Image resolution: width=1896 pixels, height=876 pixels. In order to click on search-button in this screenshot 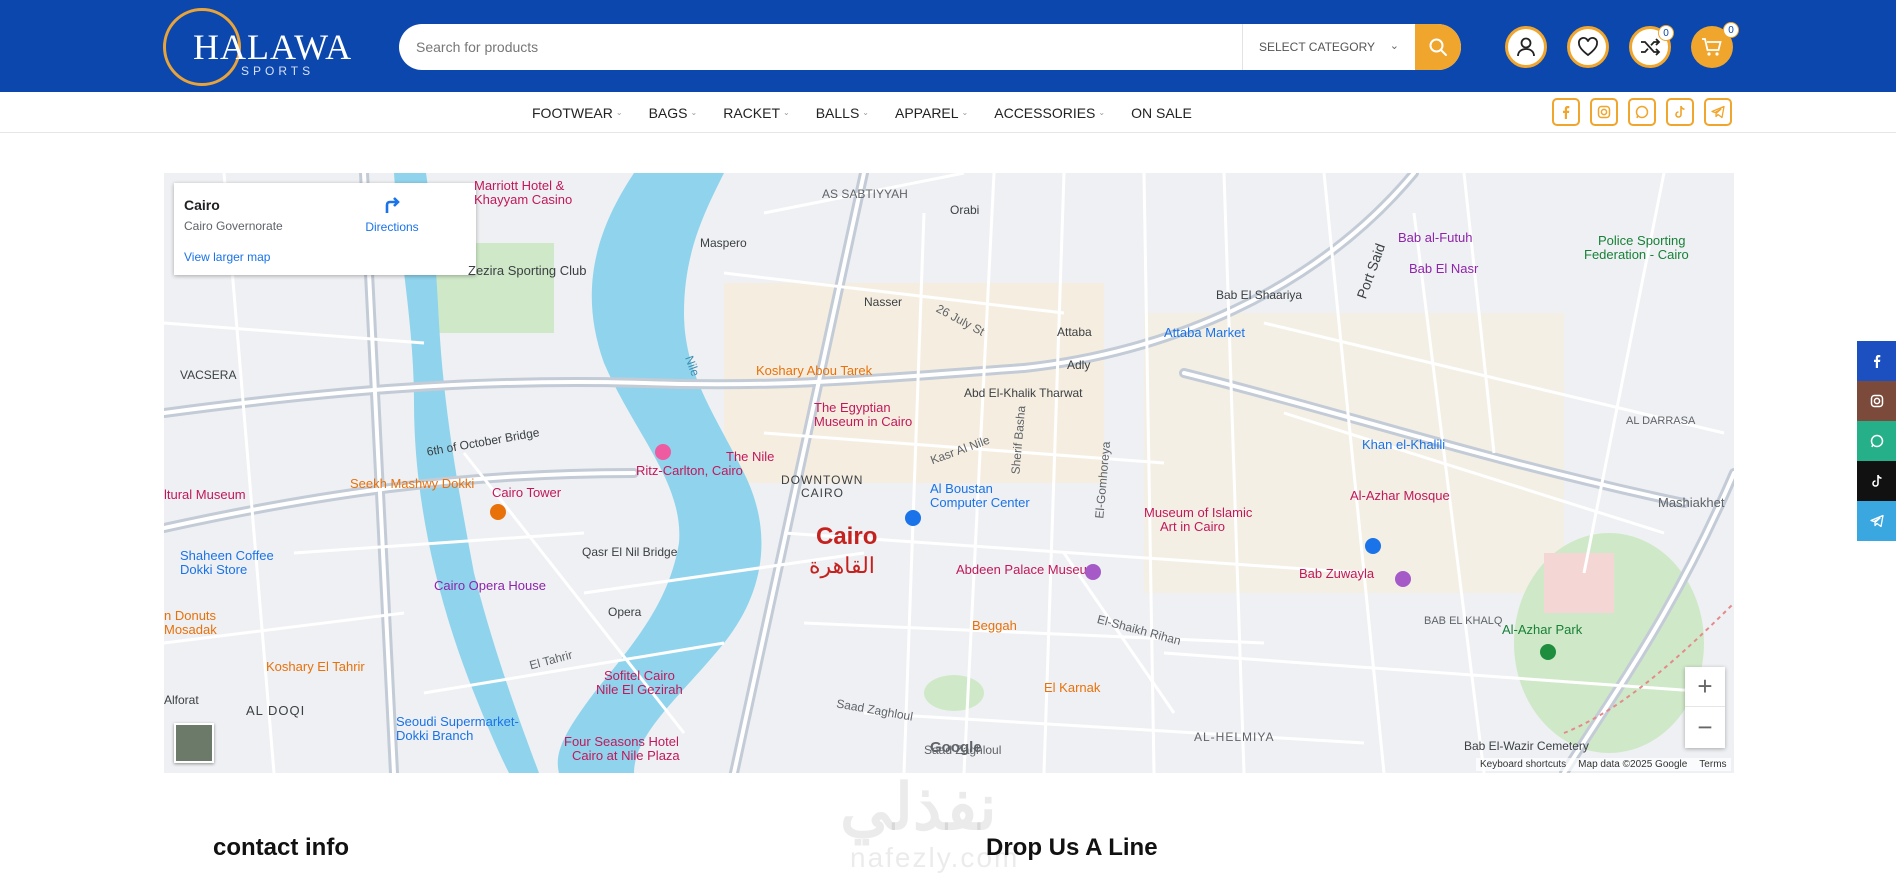, I will do `click(1438, 47)`.